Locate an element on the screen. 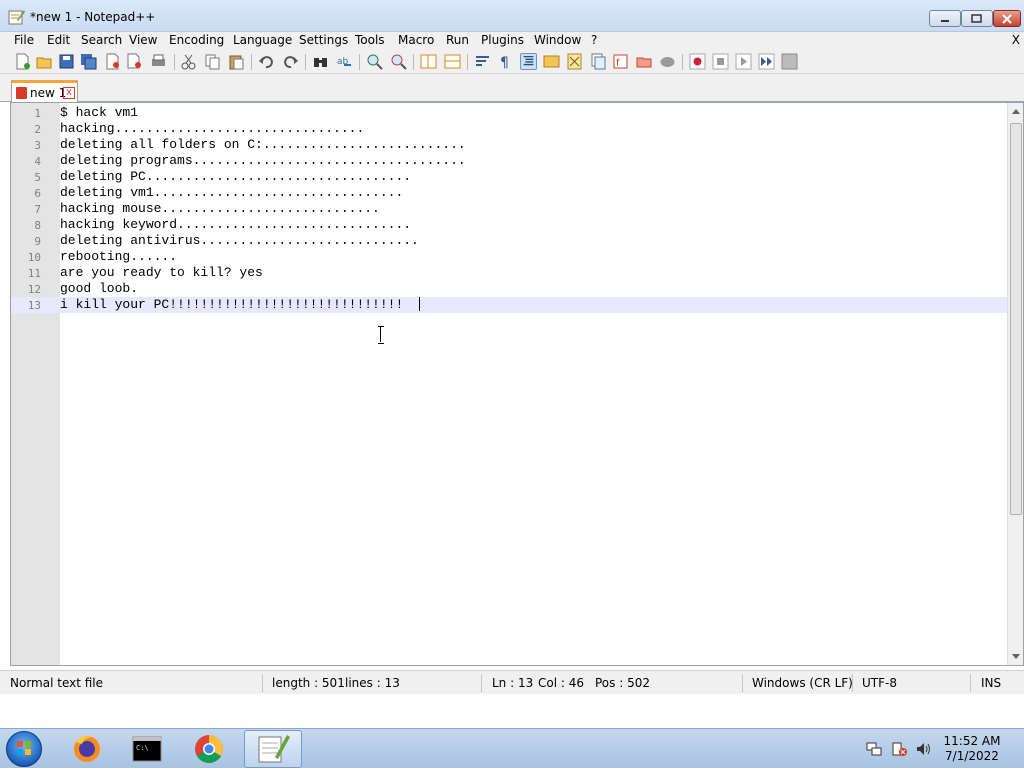 This screenshot has width=1024, height=771. sync-horizontal-icon is located at coordinates (452, 61).